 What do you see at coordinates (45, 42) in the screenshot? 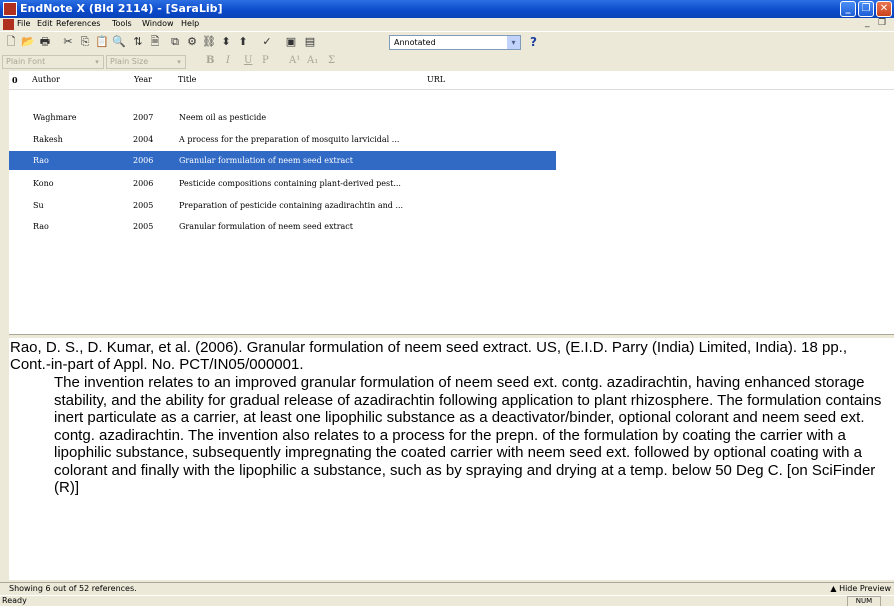
I see `print-icon: 🖶` at bounding box center [45, 42].